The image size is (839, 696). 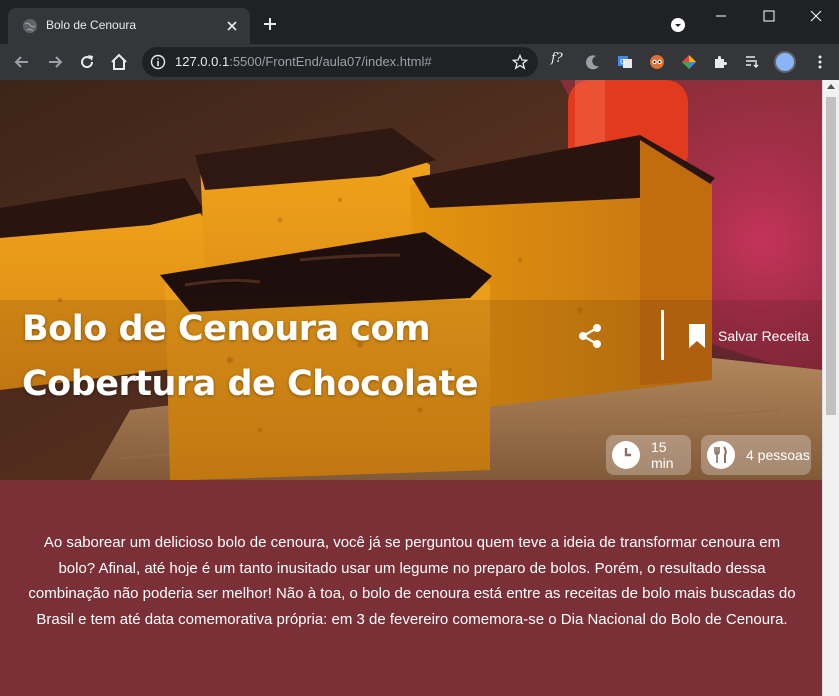 I want to click on plus-icon, so click(x=270, y=24).